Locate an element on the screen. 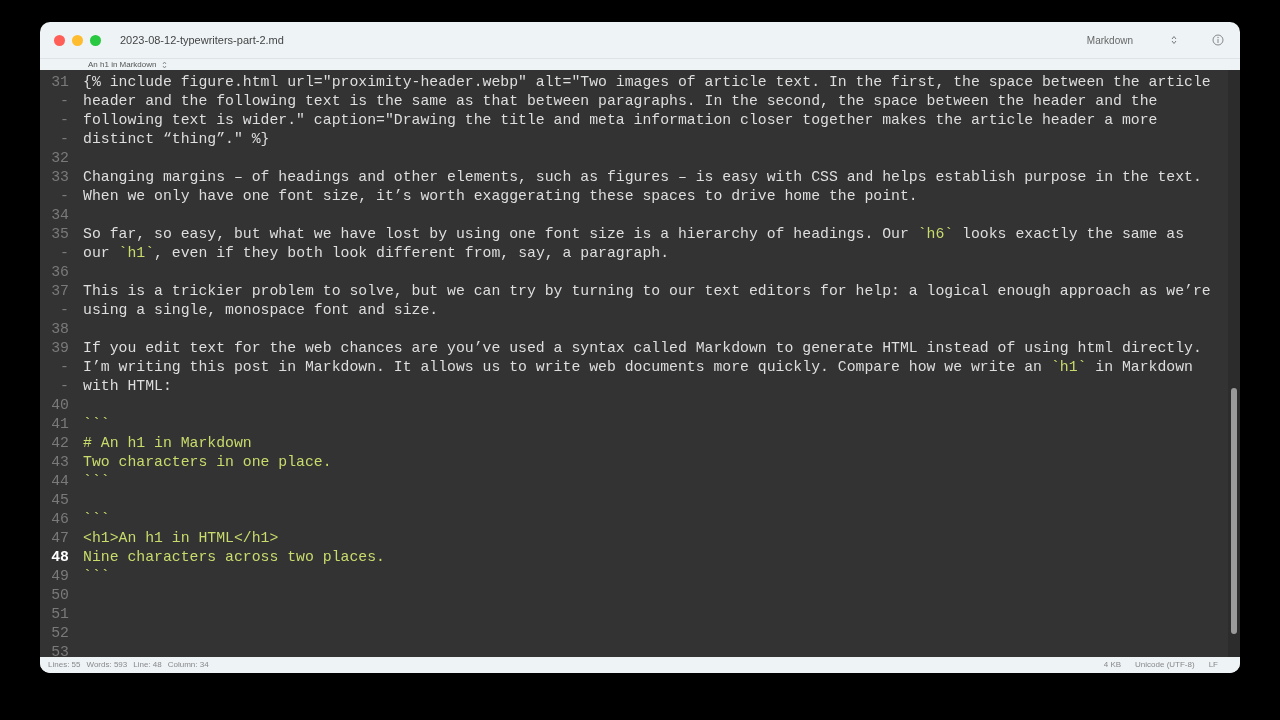 The width and height of the screenshot is (1280, 720). code-line: with HTML: is located at coordinates (127, 386).